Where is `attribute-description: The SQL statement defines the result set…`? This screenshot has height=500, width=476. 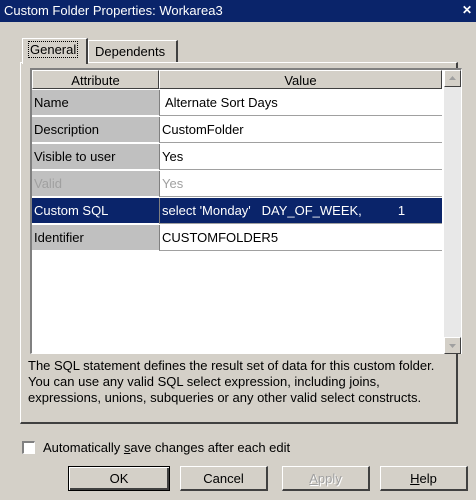
attribute-description: The SQL statement defines the result set… is located at coordinates (231, 381).